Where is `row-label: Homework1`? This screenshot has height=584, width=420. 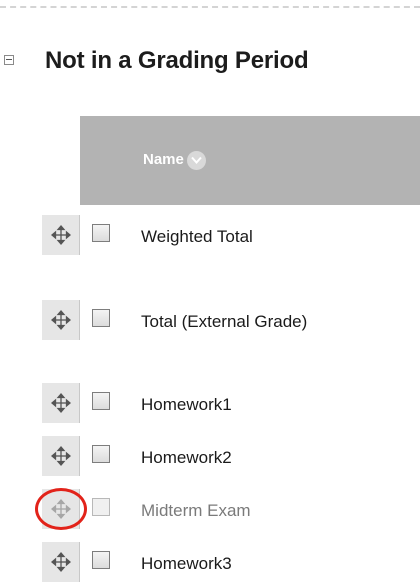 row-label: Homework1 is located at coordinates (186, 405).